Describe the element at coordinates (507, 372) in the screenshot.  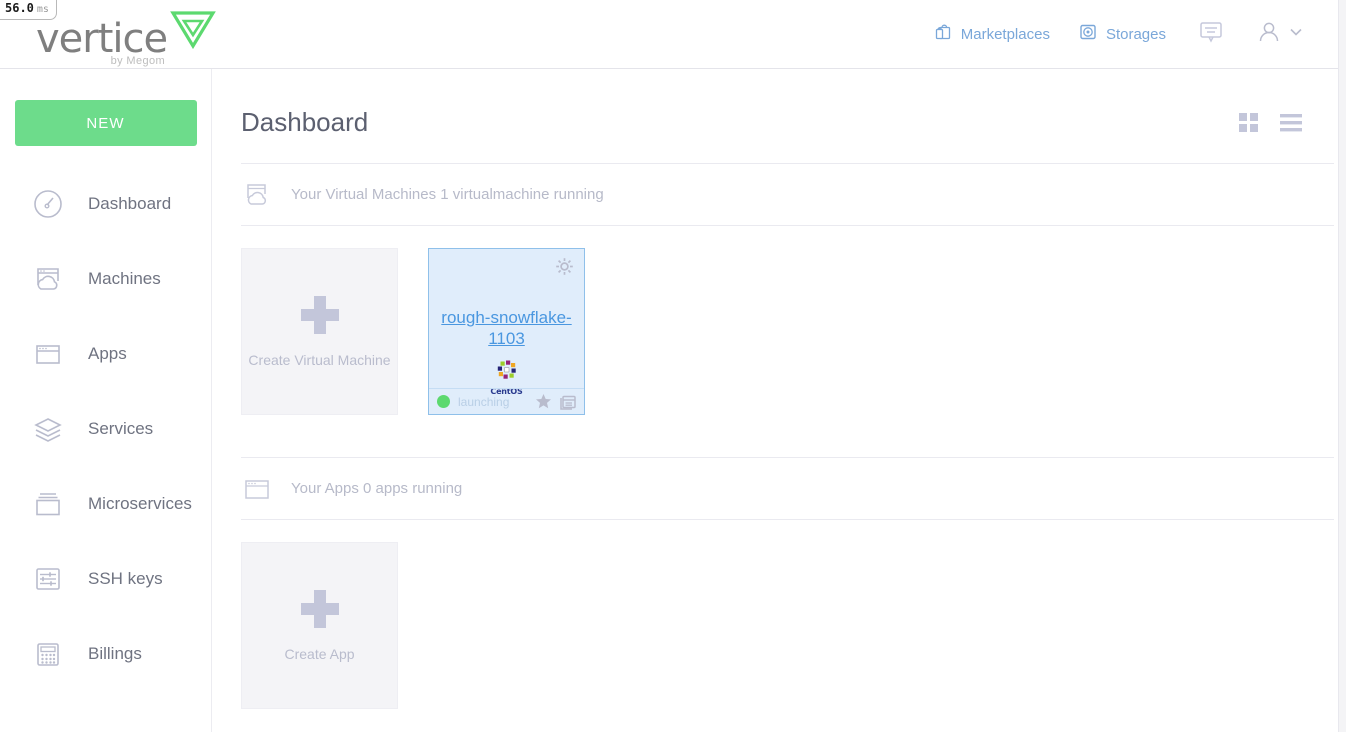
I see `centos-logo-icon` at that location.